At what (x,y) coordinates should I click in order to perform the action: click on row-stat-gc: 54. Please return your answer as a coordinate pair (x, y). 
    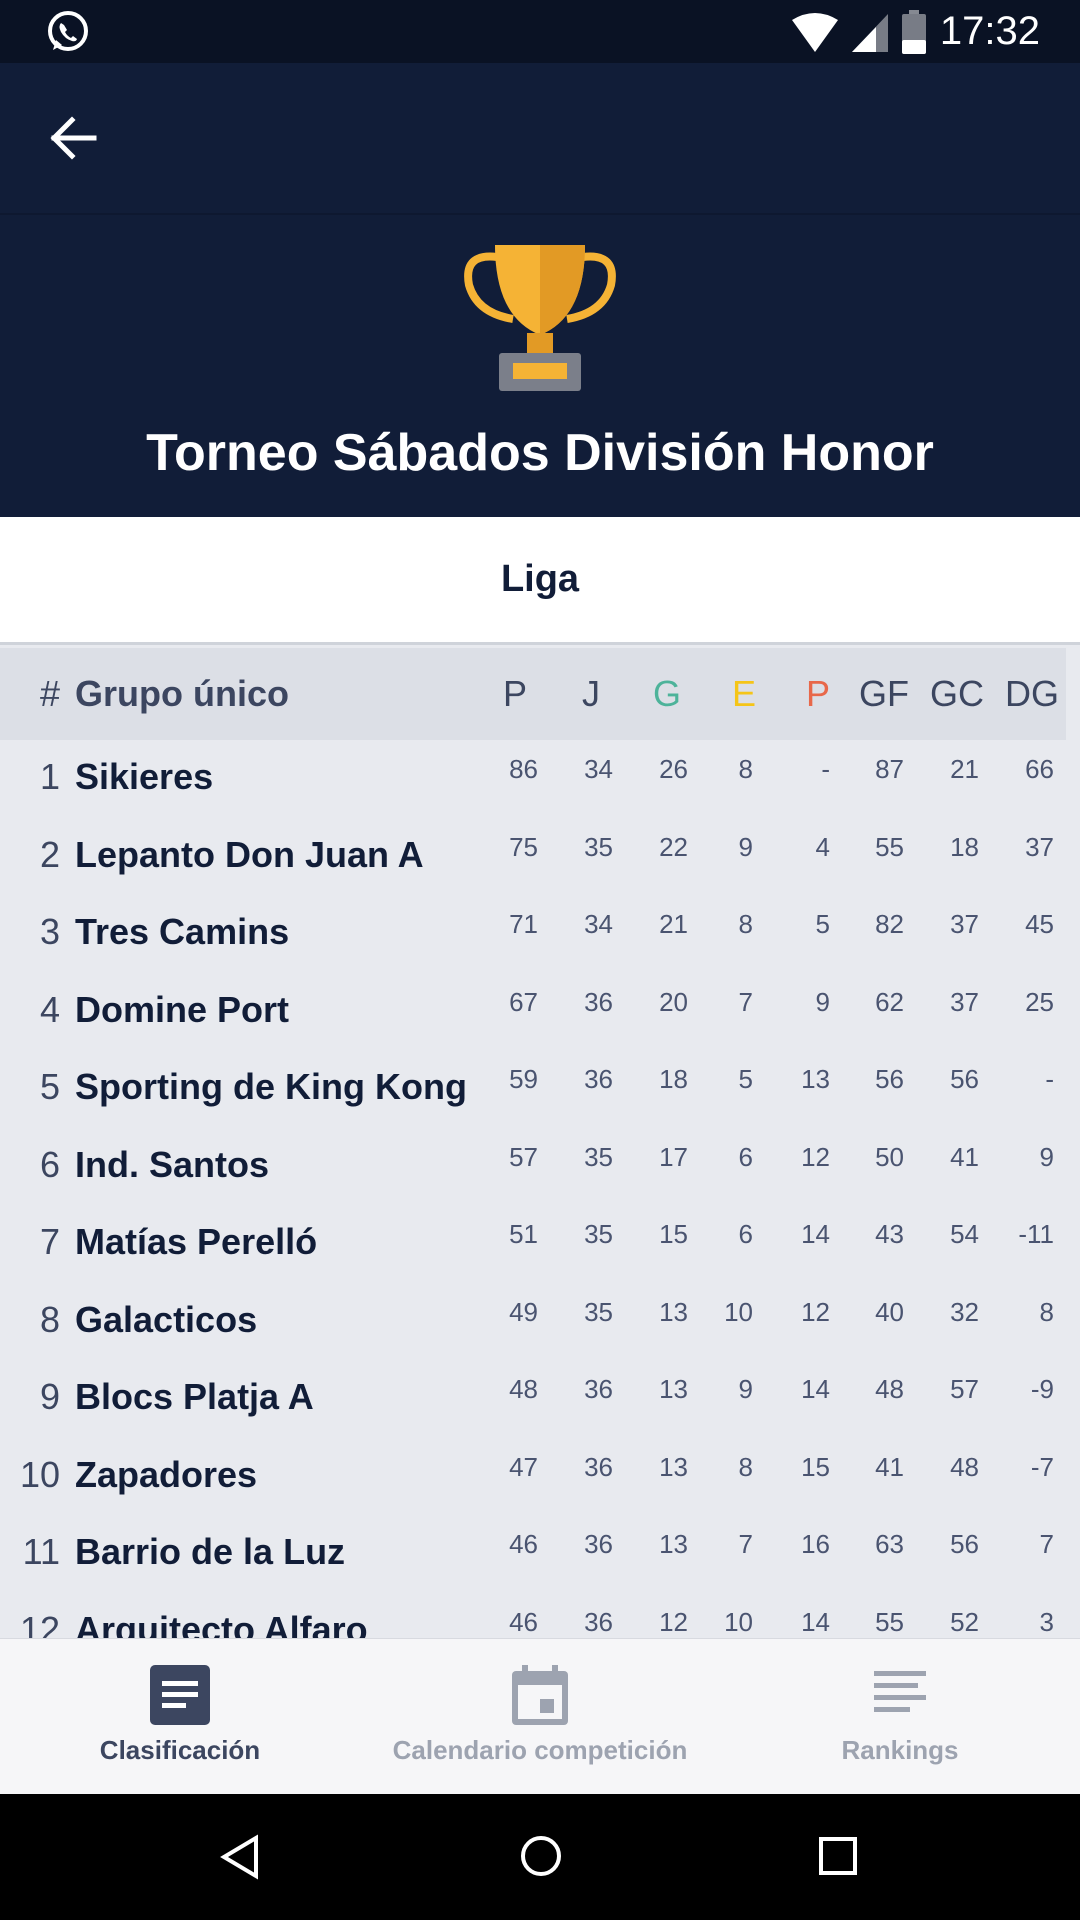
    Looking at the image, I should click on (964, 1234).